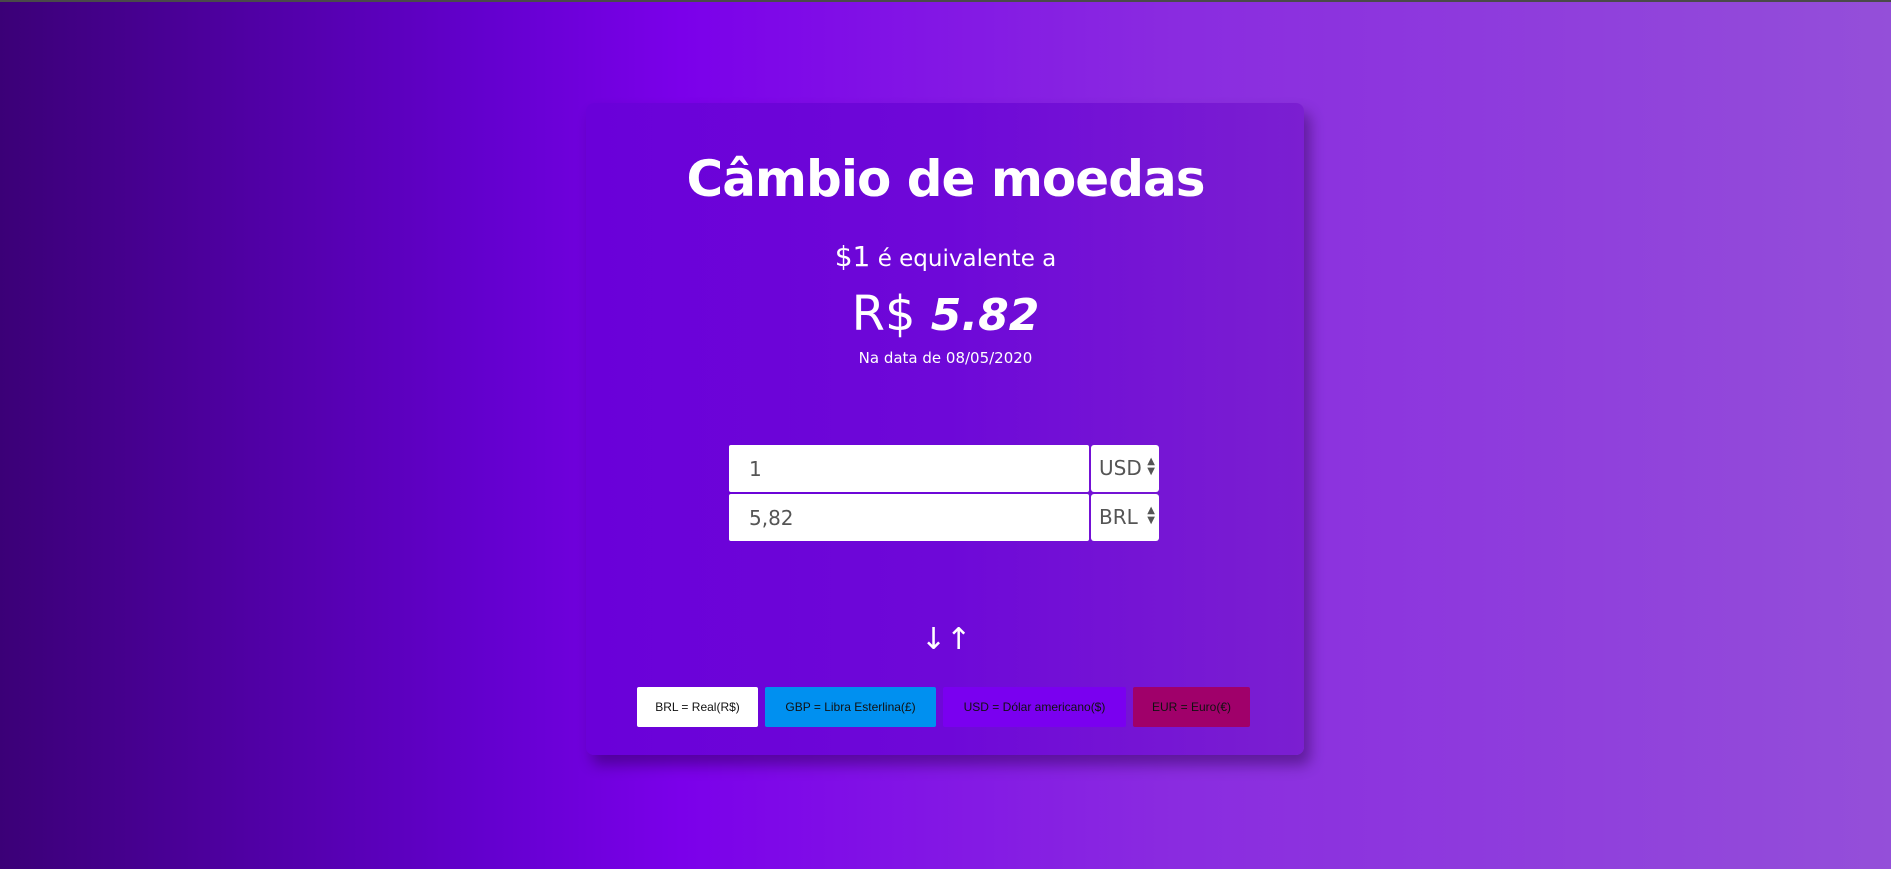 This screenshot has width=1891, height=869. Describe the element at coordinates (850, 707) in the screenshot. I see `legend-gbp: GBP = Libra Esterlina(£)` at that location.